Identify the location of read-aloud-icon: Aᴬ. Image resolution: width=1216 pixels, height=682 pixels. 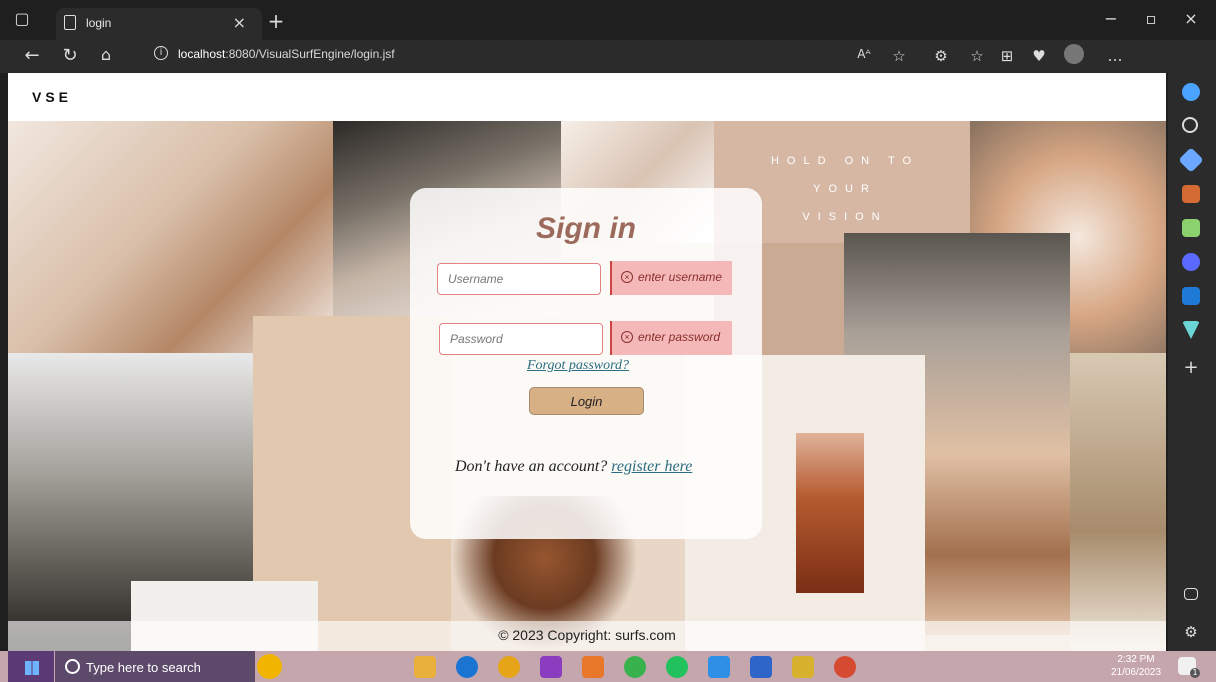
(864, 54).